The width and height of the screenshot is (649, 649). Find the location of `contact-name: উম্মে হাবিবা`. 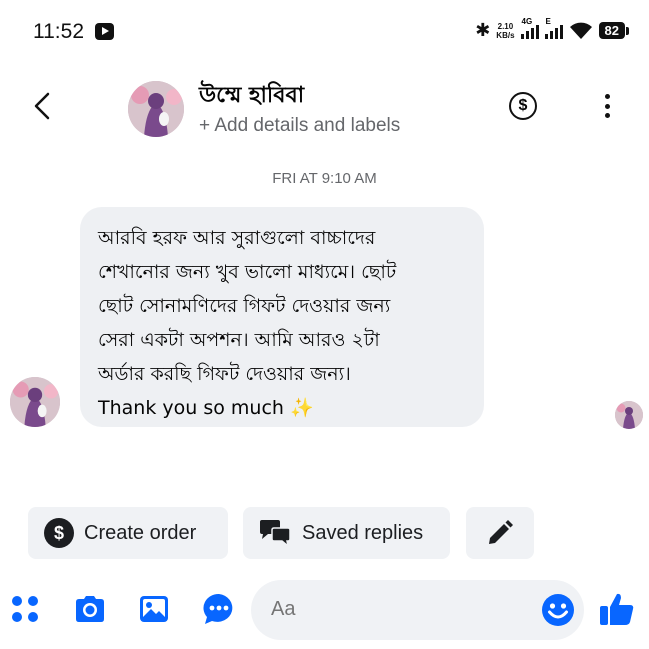

contact-name: উম্মে হাবিবা is located at coordinates (251, 96).